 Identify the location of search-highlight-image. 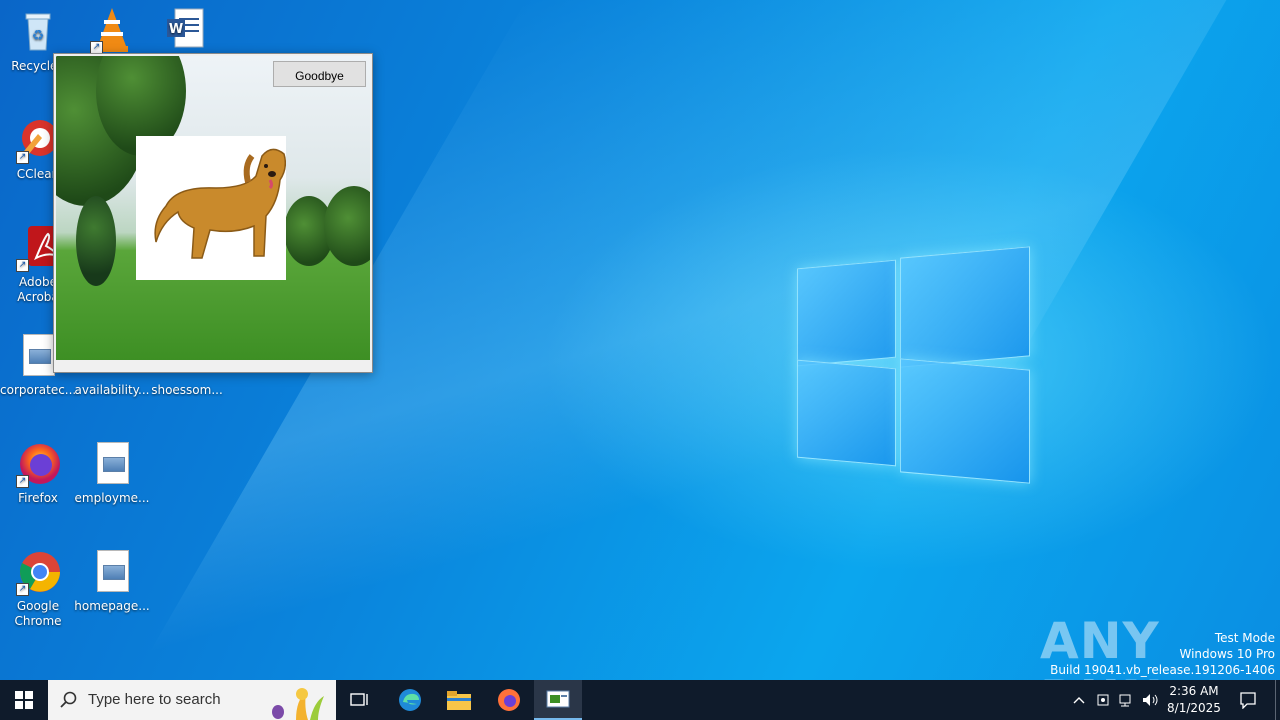
(298, 704).